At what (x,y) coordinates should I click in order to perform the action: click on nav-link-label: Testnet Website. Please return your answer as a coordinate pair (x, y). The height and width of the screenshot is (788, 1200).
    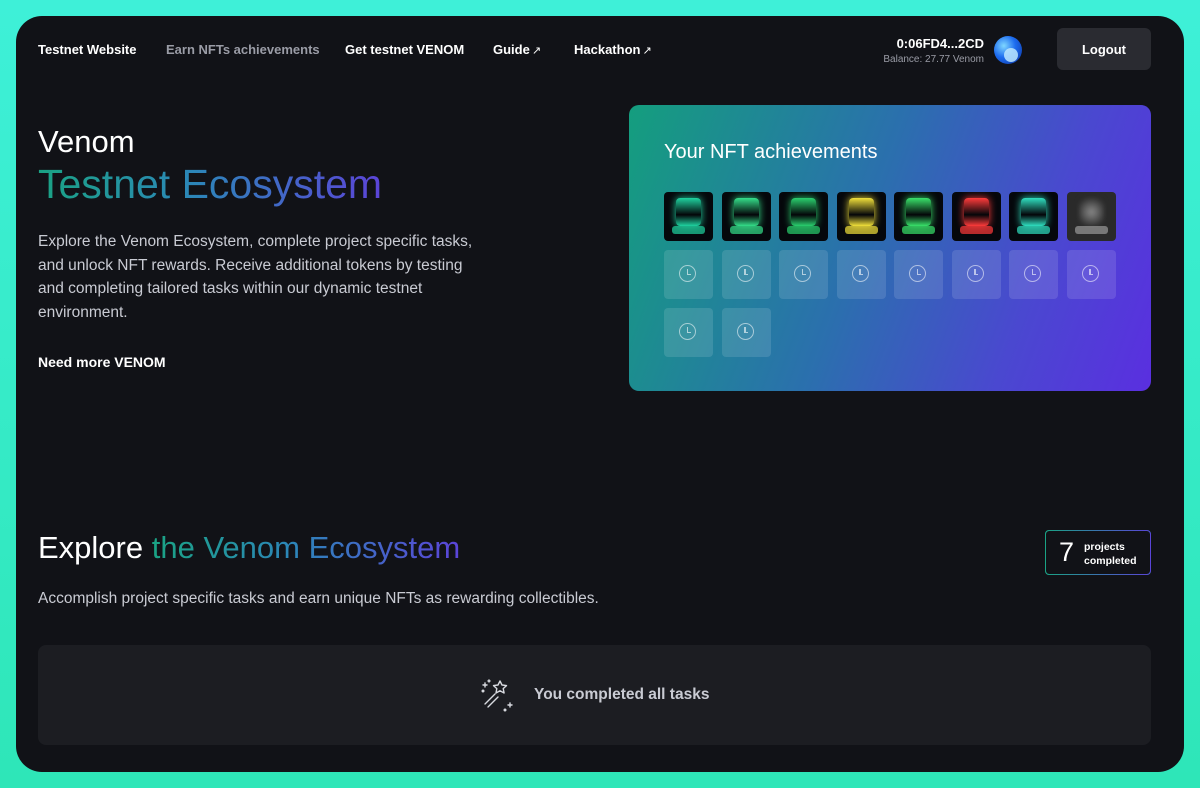
    Looking at the image, I should click on (87, 49).